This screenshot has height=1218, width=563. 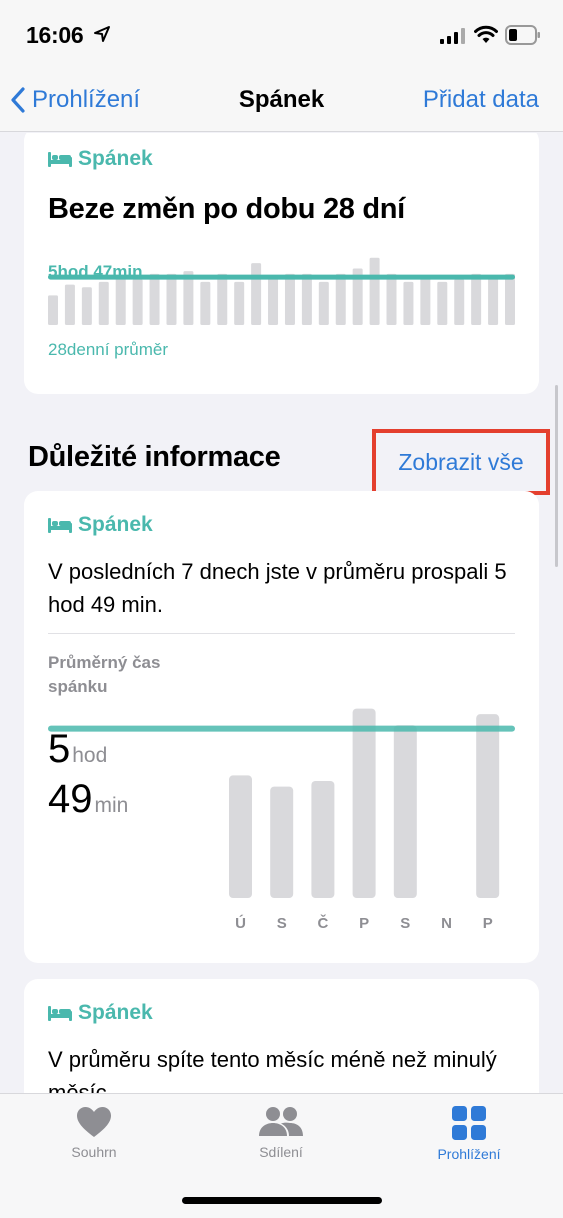 I want to click on monthly-card-category: Spánek, so click(x=100, y=1013).